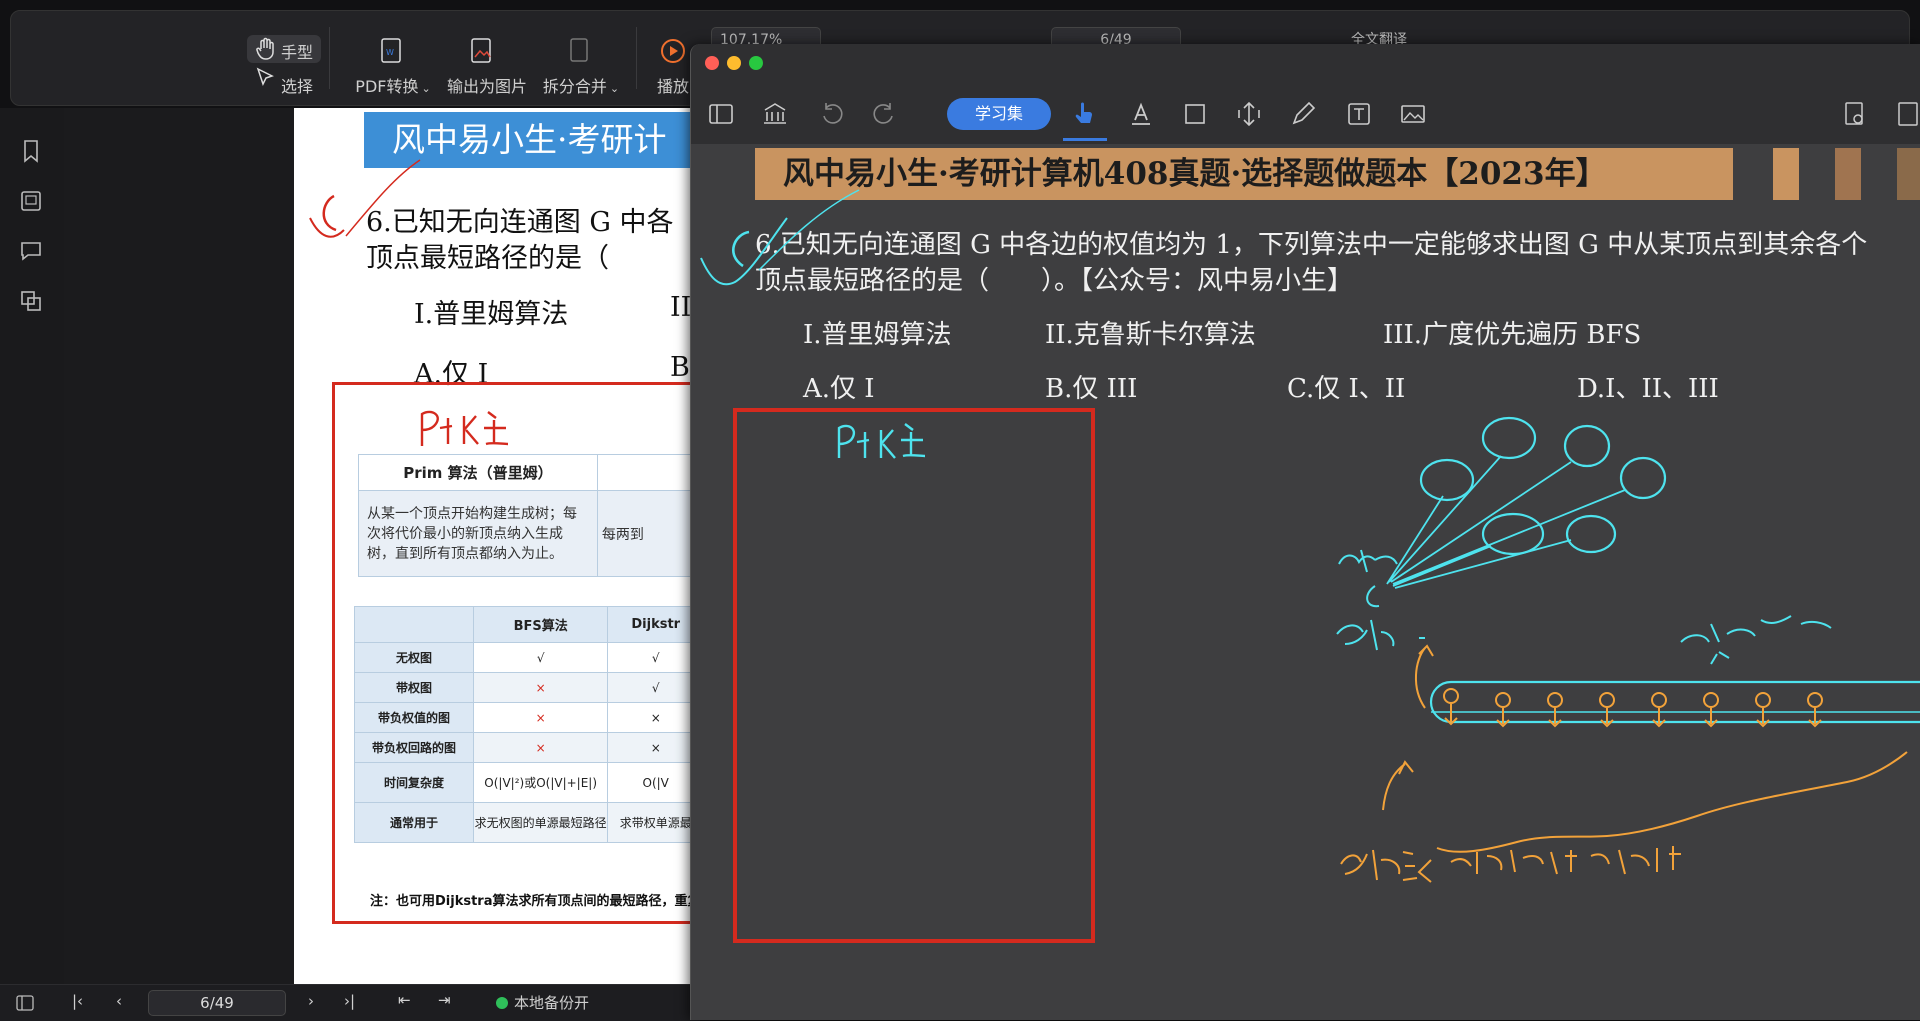 This screenshot has height=1021, width=1920. I want to click on back-sidebar-rail, so click(32, 546).